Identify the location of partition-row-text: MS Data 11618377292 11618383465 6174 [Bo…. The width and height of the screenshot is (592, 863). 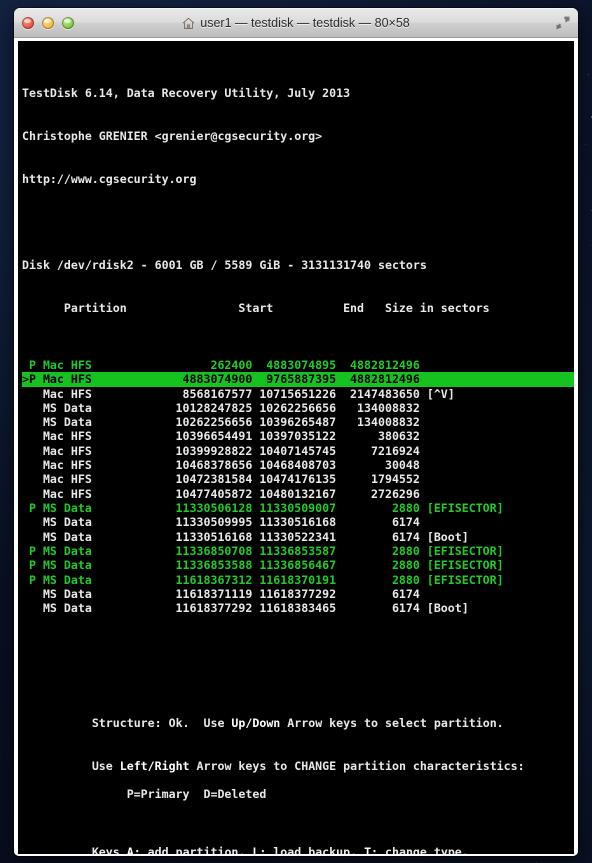
(245, 608).